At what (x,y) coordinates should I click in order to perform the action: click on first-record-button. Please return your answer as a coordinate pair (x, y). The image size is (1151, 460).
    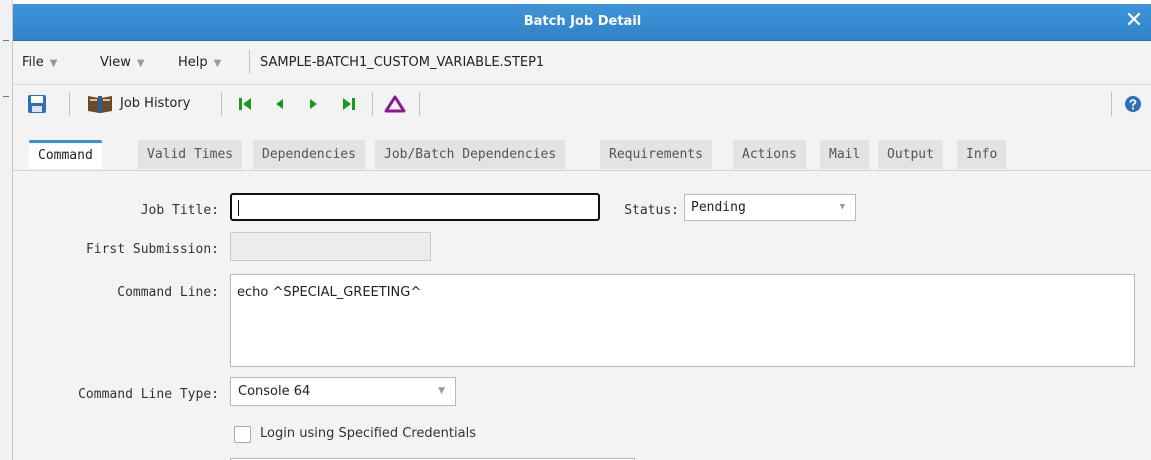
    Looking at the image, I should click on (246, 104).